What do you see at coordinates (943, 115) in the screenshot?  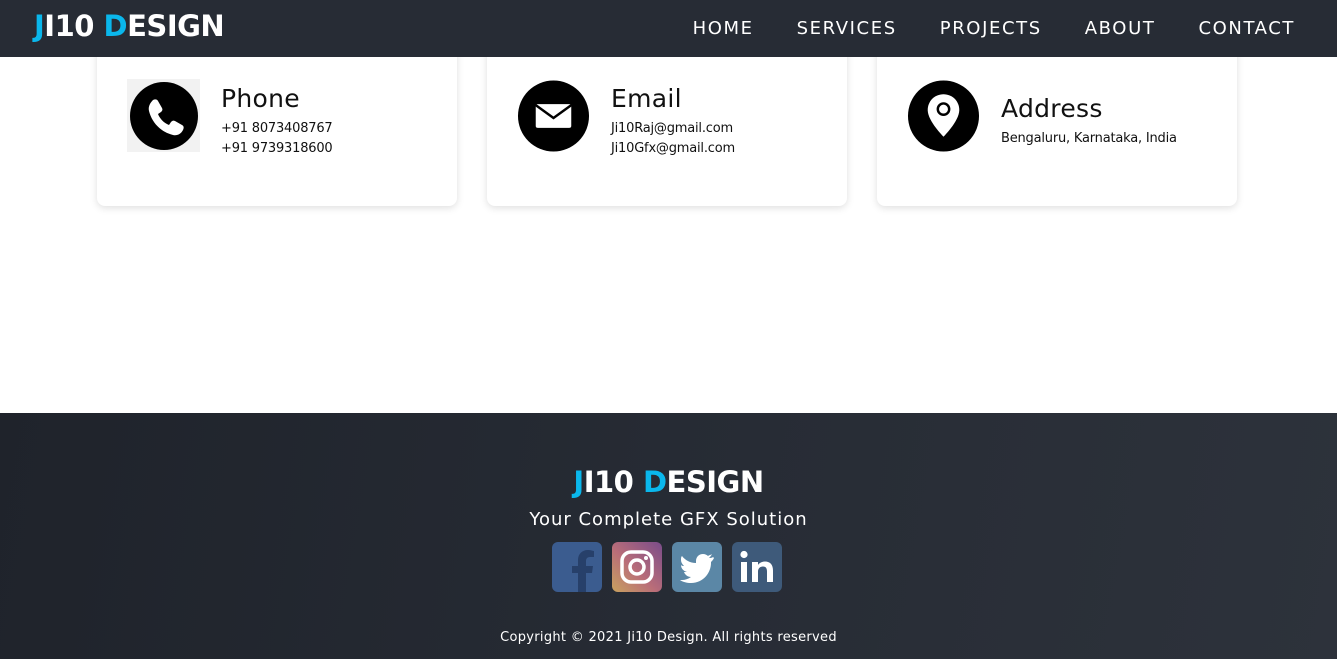 I see `map-pin-icon` at bounding box center [943, 115].